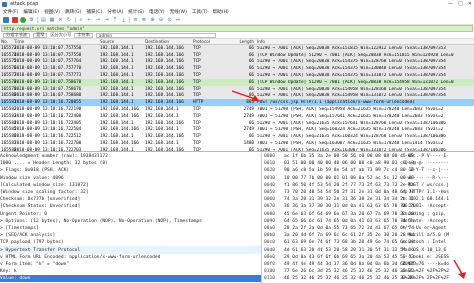 Image resolution: width=474 pixels, height=283 pixels. What do you see at coordinates (438, 192) in the screenshot?
I see `bytes-ascii: sp HTTP/ 1.1··Hos` at bounding box center [438, 192].